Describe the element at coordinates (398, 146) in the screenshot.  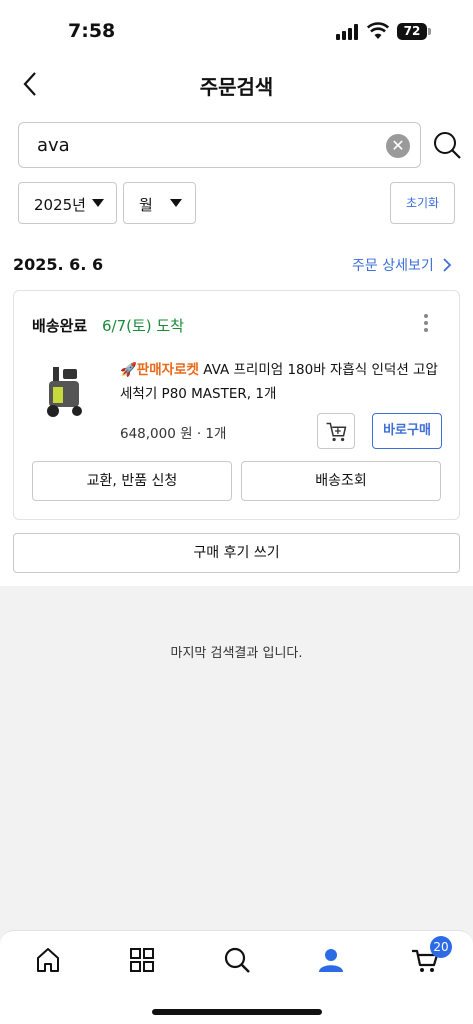
I see `clear-icon: ✕` at that location.